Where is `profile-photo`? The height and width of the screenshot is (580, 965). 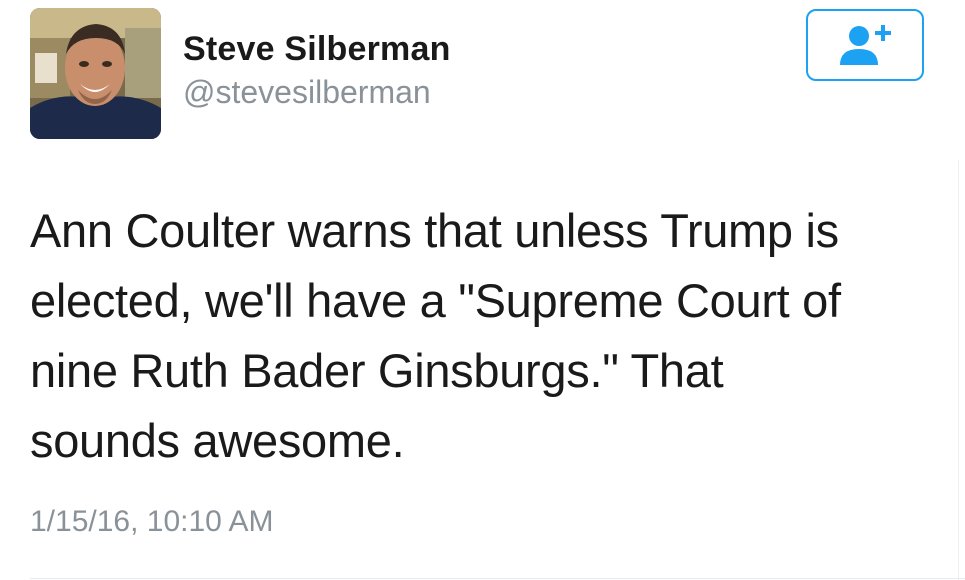 profile-photo is located at coordinates (95, 73).